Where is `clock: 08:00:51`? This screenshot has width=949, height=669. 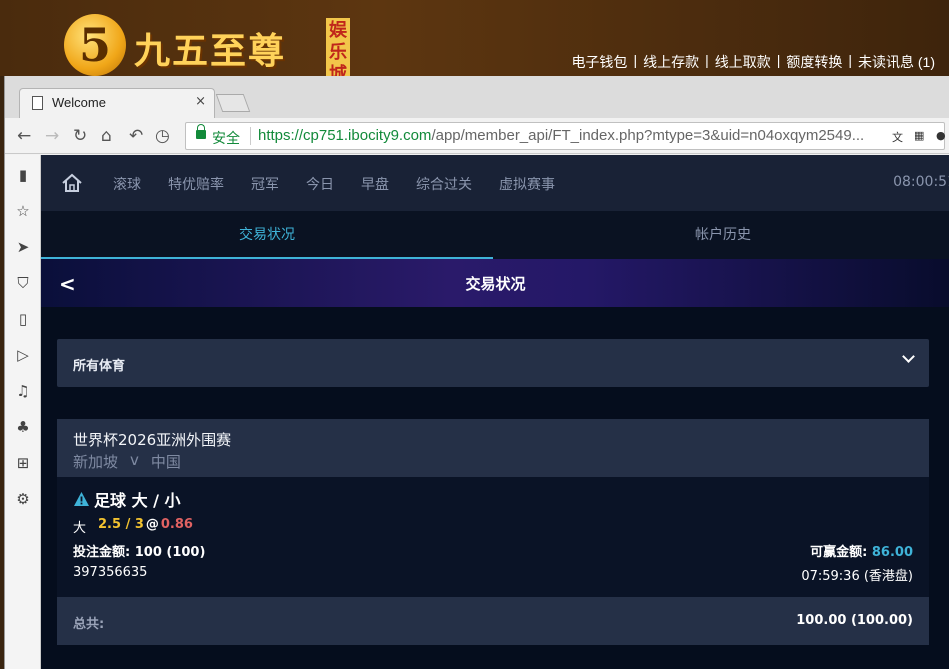
clock: 08:00:51 is located at coordinates (921, 182).